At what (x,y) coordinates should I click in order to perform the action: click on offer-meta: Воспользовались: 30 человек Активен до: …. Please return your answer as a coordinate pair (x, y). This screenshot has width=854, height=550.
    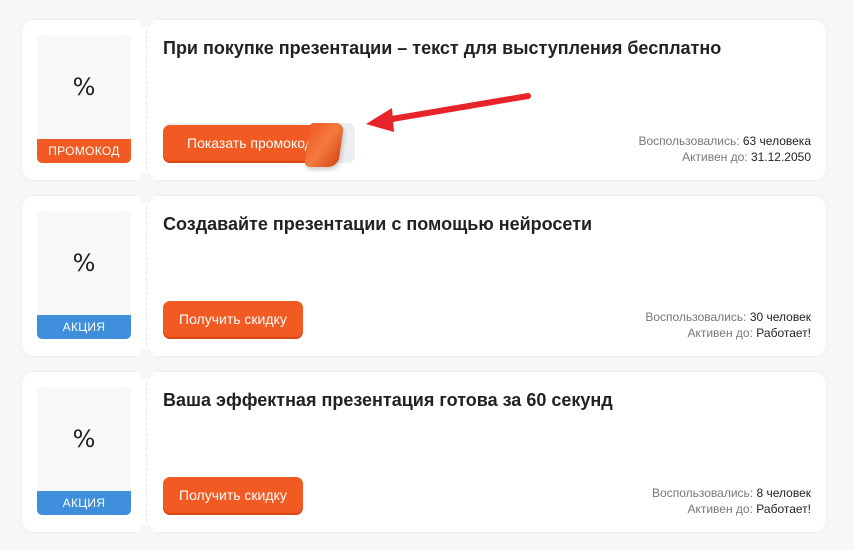
    Looking at the image, I should click on (728, 325).